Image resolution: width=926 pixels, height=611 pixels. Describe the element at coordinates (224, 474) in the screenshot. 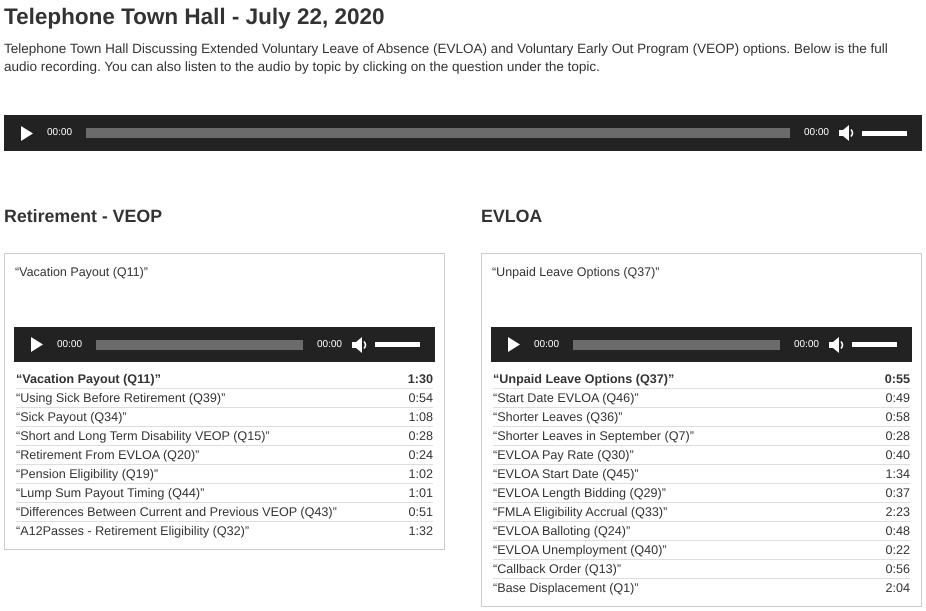

I see `playlist-item: “Pension Eligibility (Q19)” 1:02` at that location.